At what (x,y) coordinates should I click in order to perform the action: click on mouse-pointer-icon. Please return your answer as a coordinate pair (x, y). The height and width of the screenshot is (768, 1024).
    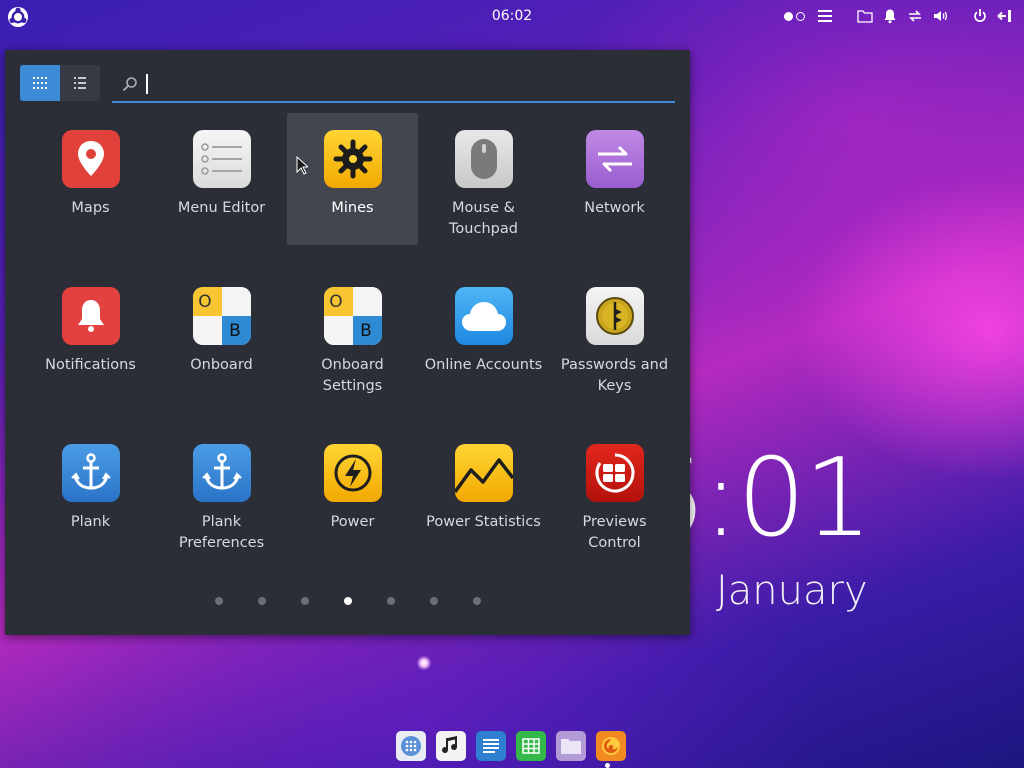
    Looking at the image, I should click on (302, 165).